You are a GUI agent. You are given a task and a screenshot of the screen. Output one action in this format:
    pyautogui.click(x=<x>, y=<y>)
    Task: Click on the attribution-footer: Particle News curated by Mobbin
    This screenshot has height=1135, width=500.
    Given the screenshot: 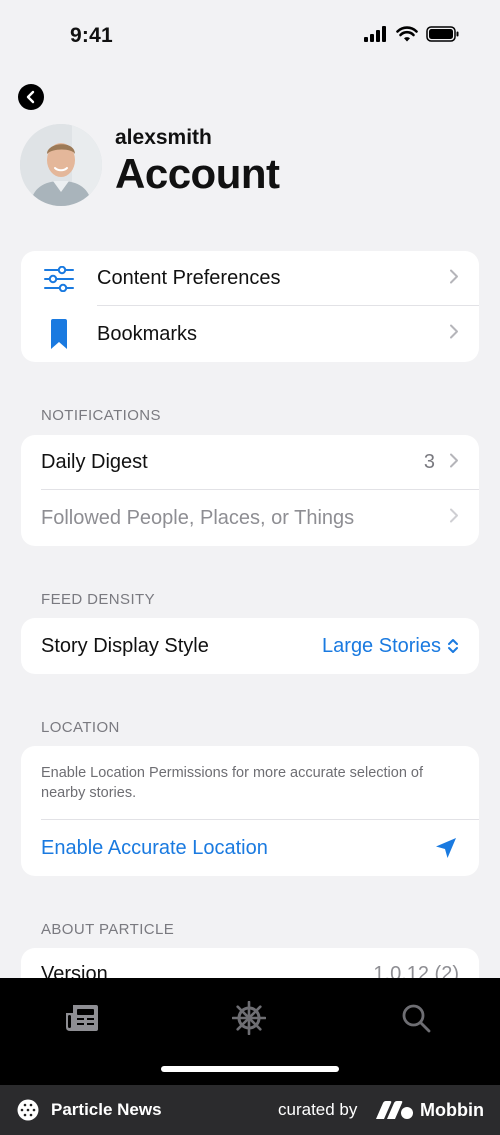 What is the action you would take?
    pyautogui.click(x=250, y=1110)
    